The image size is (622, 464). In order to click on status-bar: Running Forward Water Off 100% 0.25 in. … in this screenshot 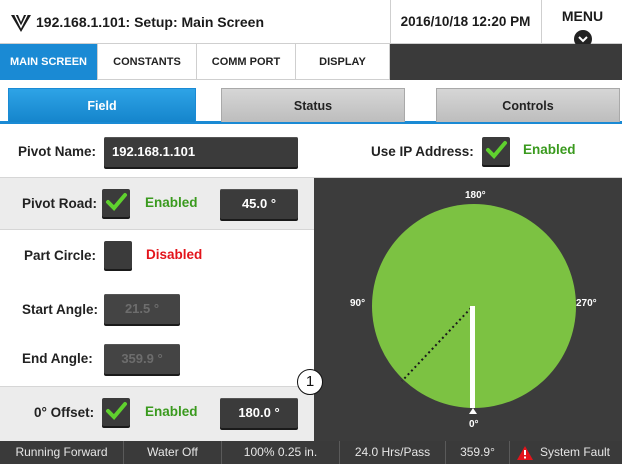, I will do `click(311, 452)`.